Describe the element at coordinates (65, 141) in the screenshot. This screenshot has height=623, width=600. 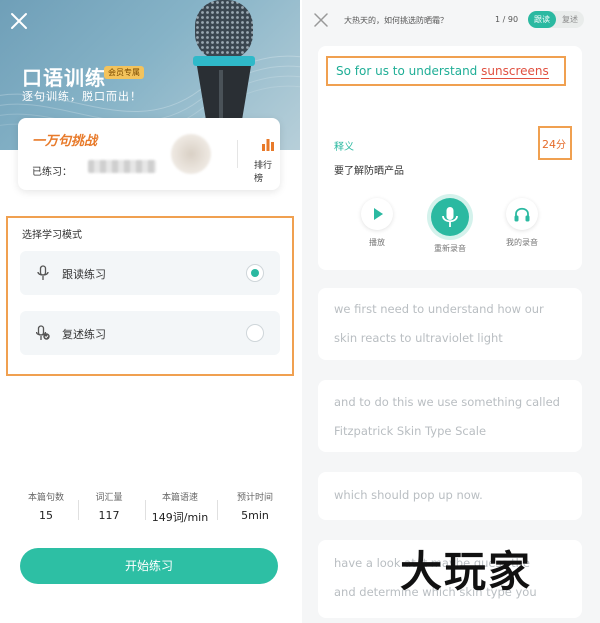
I see `challenge-title: 一万句挑战` at that location.